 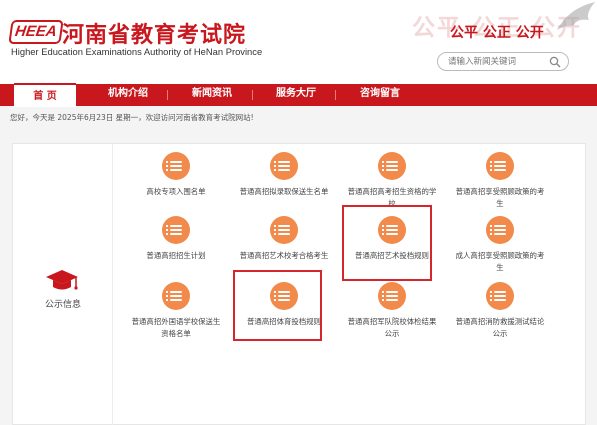 I want to click on eagle-icon, so click(x=576, y=16).